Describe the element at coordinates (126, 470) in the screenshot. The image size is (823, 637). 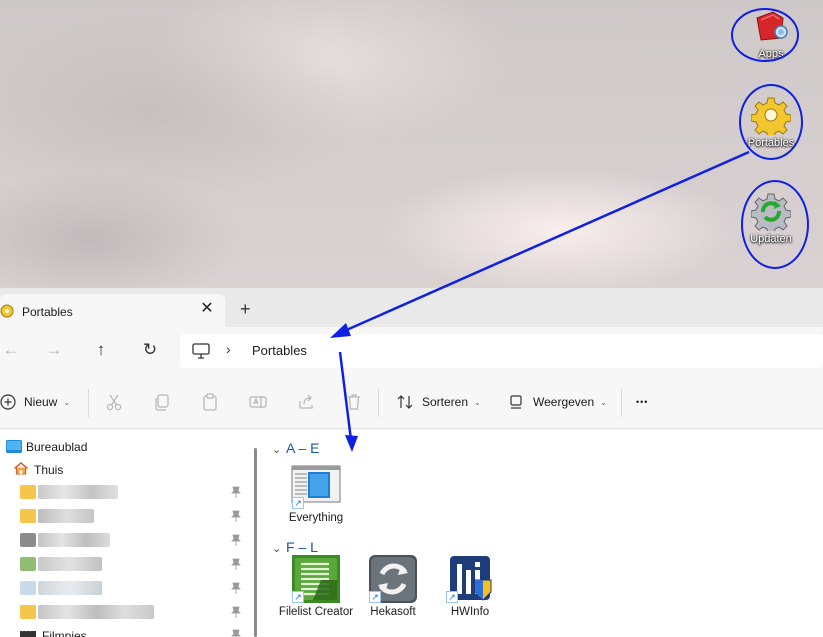
I see `sidebar-item-thuis: Thuis` at that location.